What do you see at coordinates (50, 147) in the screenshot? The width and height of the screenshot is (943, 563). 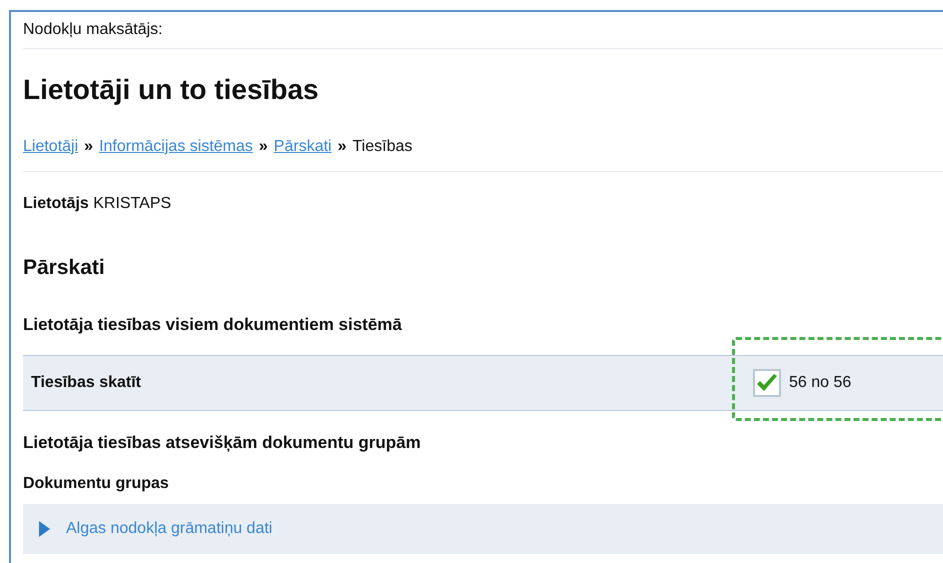 I see `breadcrumb-link: Lietotāji` at bounding box center [50, 147].